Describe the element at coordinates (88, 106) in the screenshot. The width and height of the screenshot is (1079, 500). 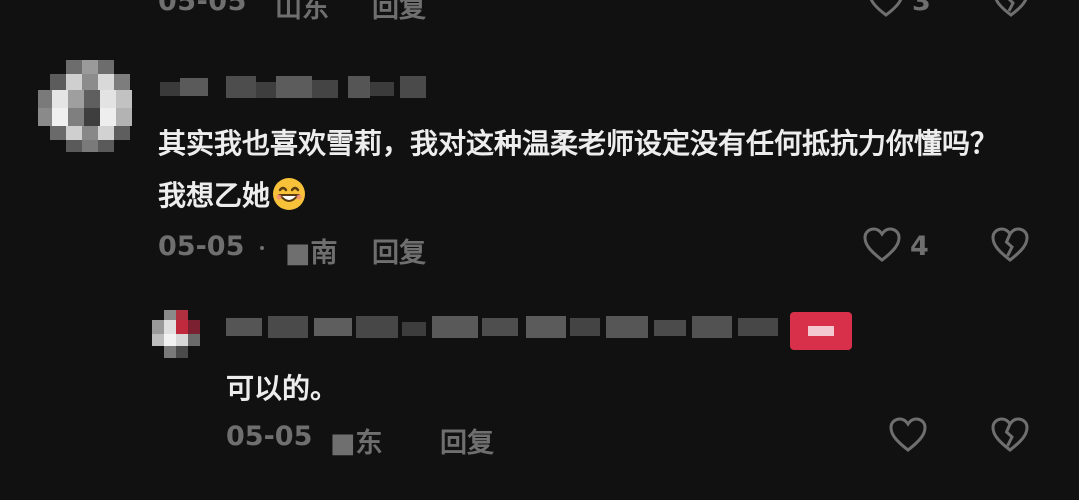
I see `commenter-avatar` at that location.